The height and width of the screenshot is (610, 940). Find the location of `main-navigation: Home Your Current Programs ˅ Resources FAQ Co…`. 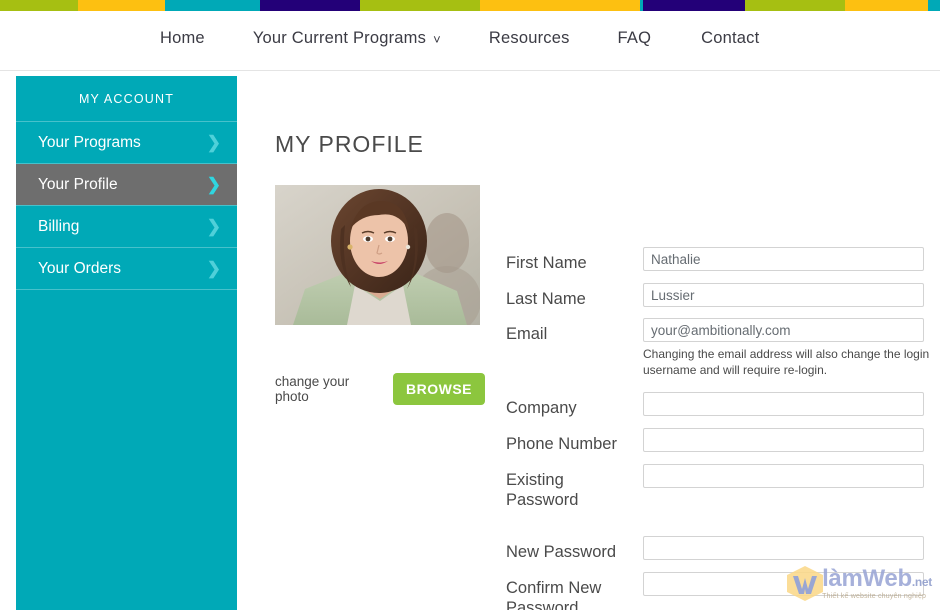

main-navigation: Home Your Current Programs ˅ Resources FAQ Co… is located at coordinates (470, 41).